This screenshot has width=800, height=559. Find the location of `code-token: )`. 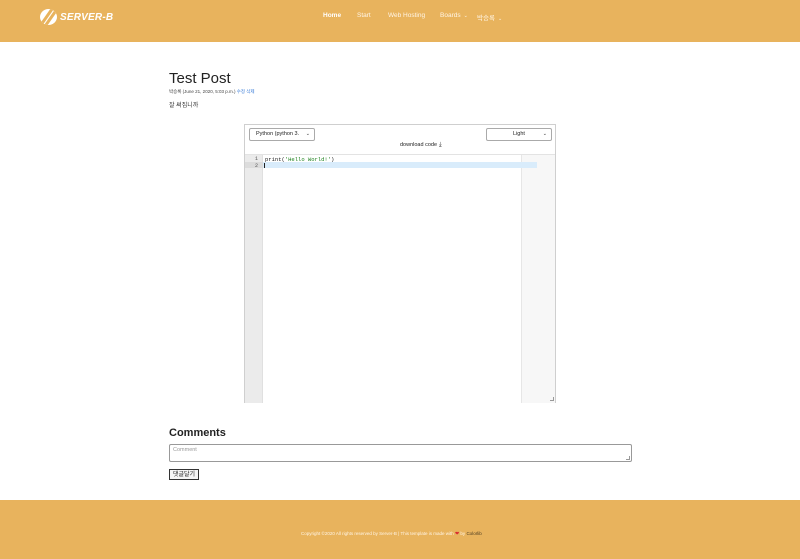

code-token: ) is located at coordinates (333, 159).